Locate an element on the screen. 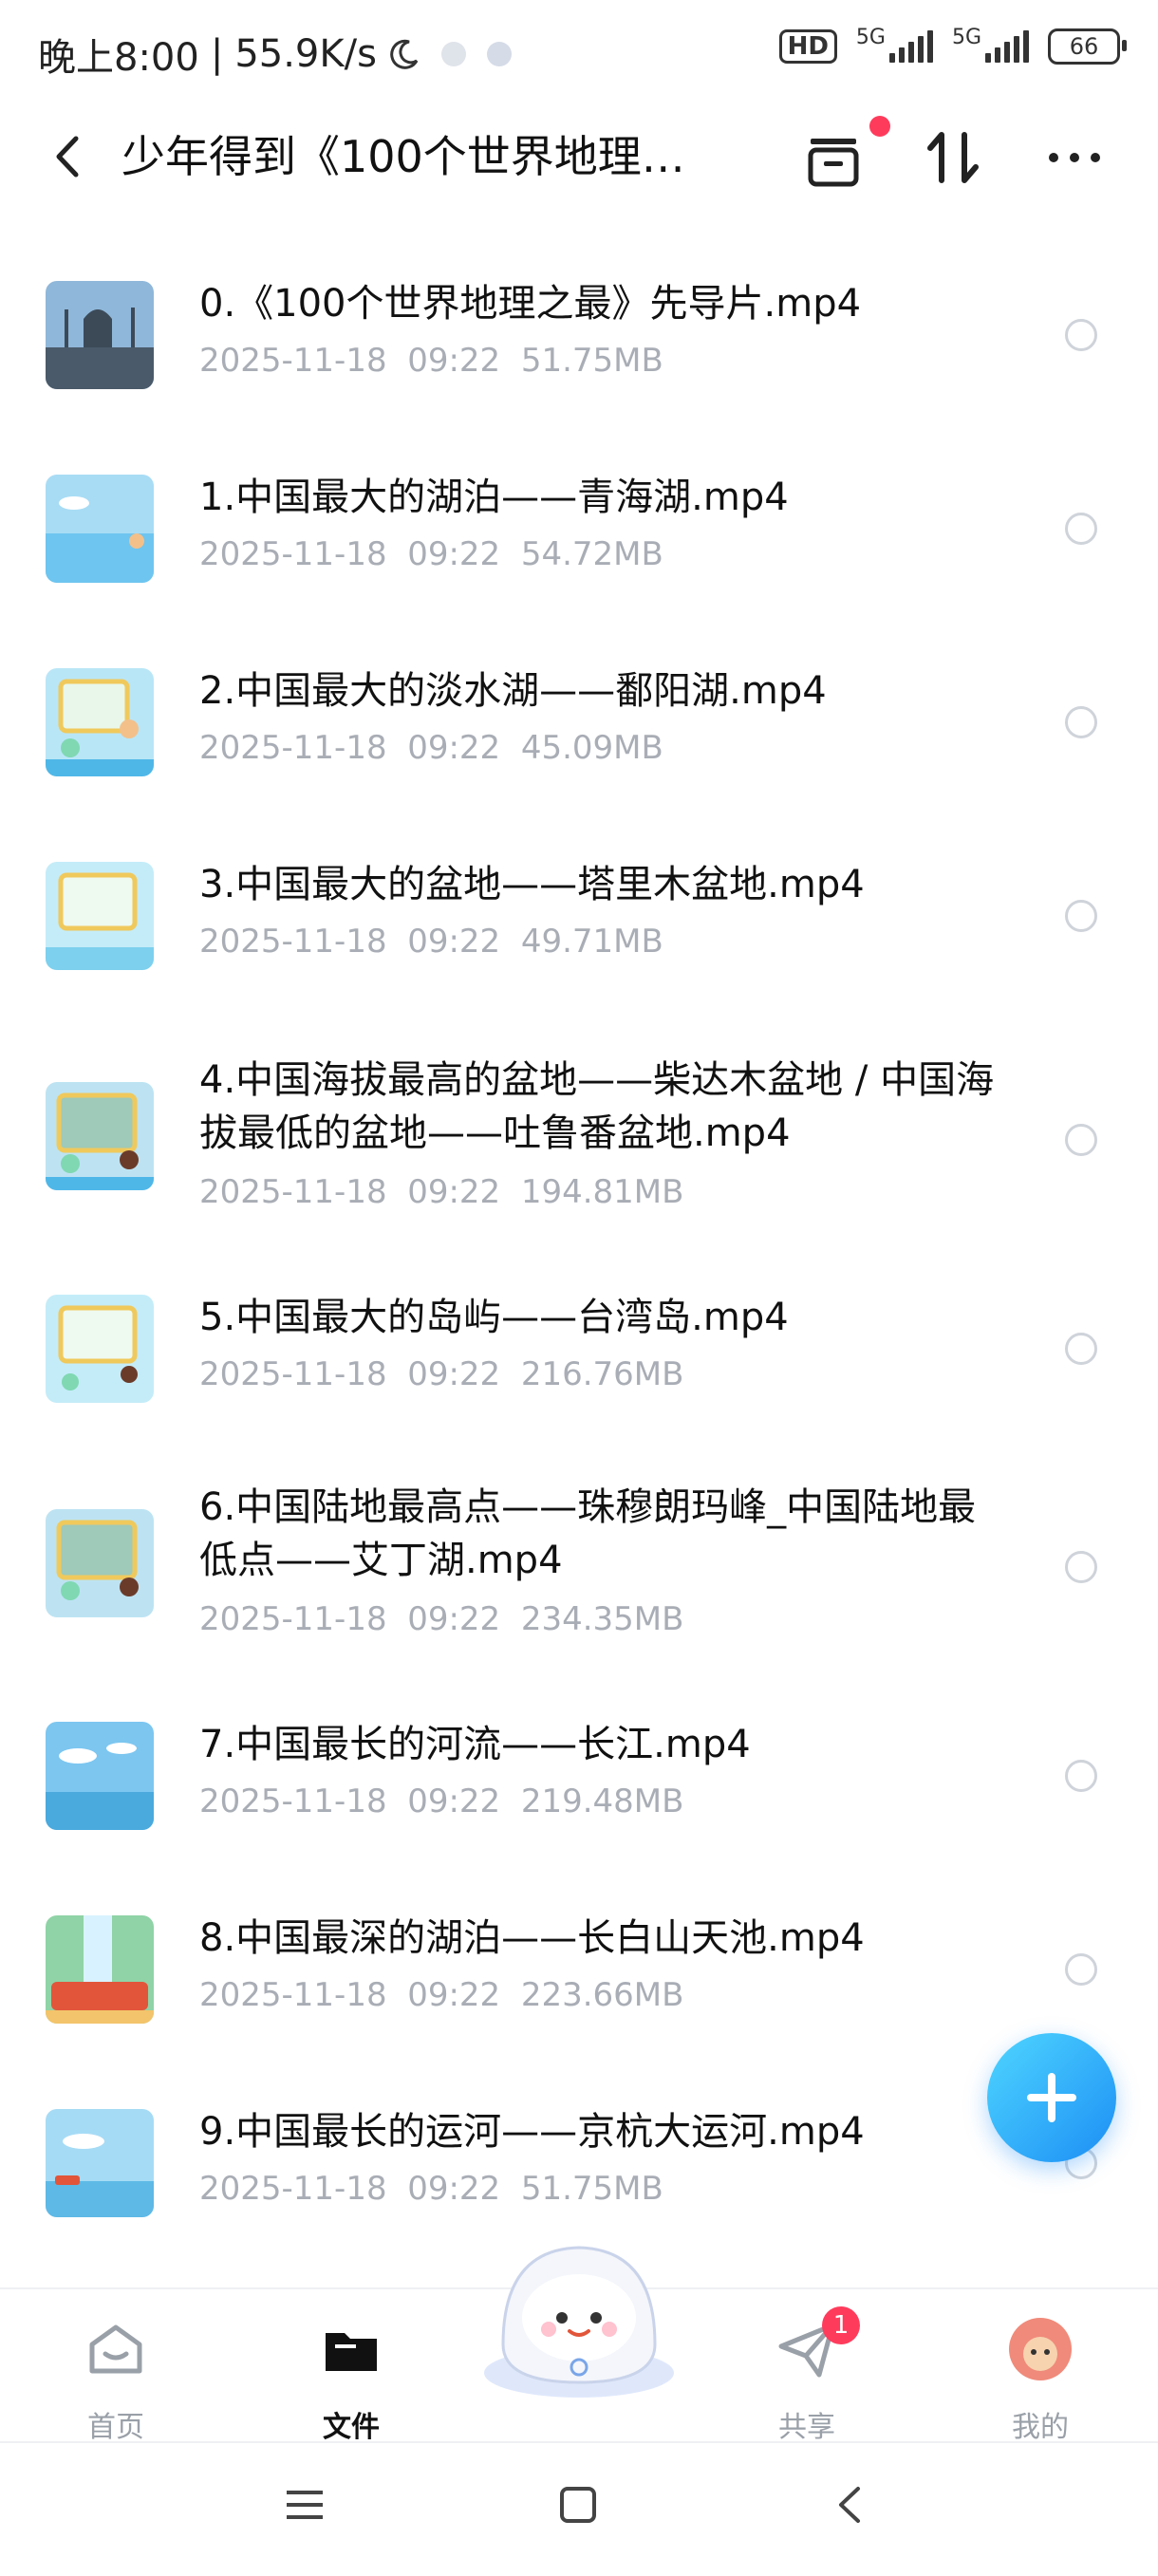  notification-dot is located at coordinates (879, 127).